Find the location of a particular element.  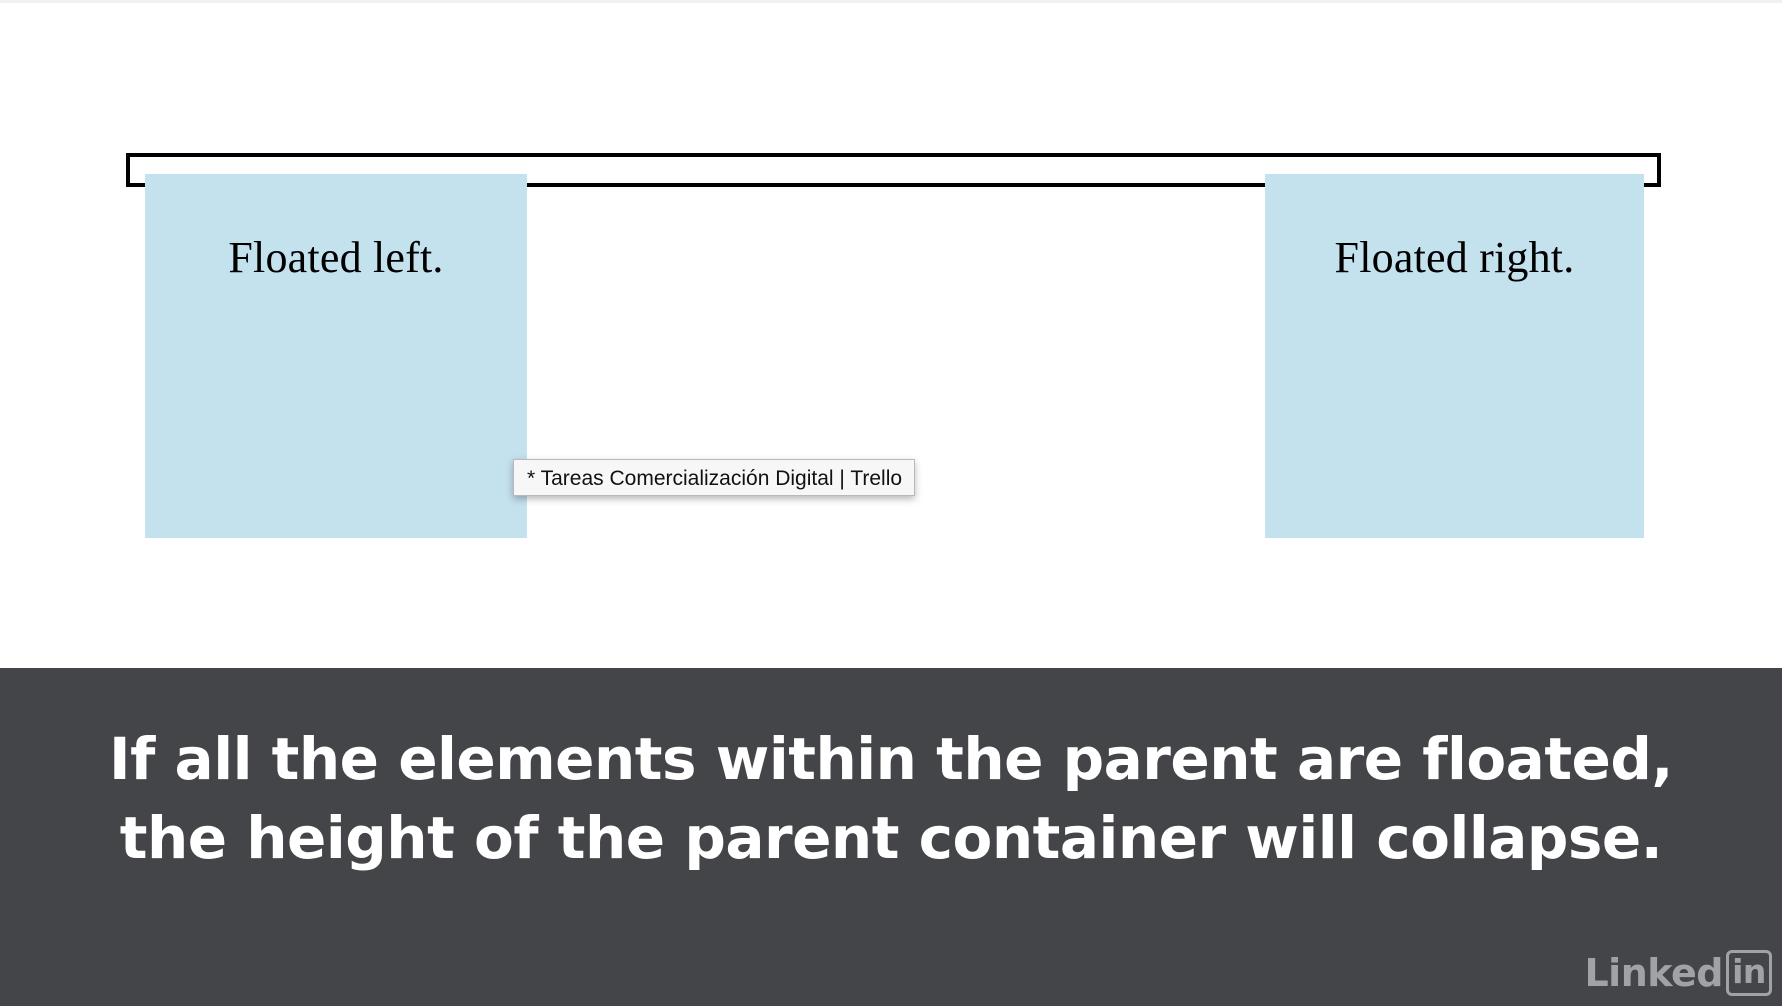

floated-right-box: Floated right. is located at coordinates (1454, 356).